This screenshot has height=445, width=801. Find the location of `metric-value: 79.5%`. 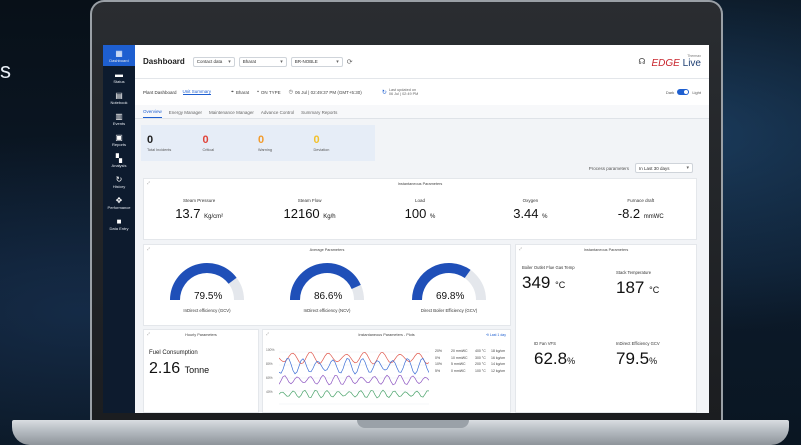

metric-value: 79.5% is located at coordinates (638, 359).